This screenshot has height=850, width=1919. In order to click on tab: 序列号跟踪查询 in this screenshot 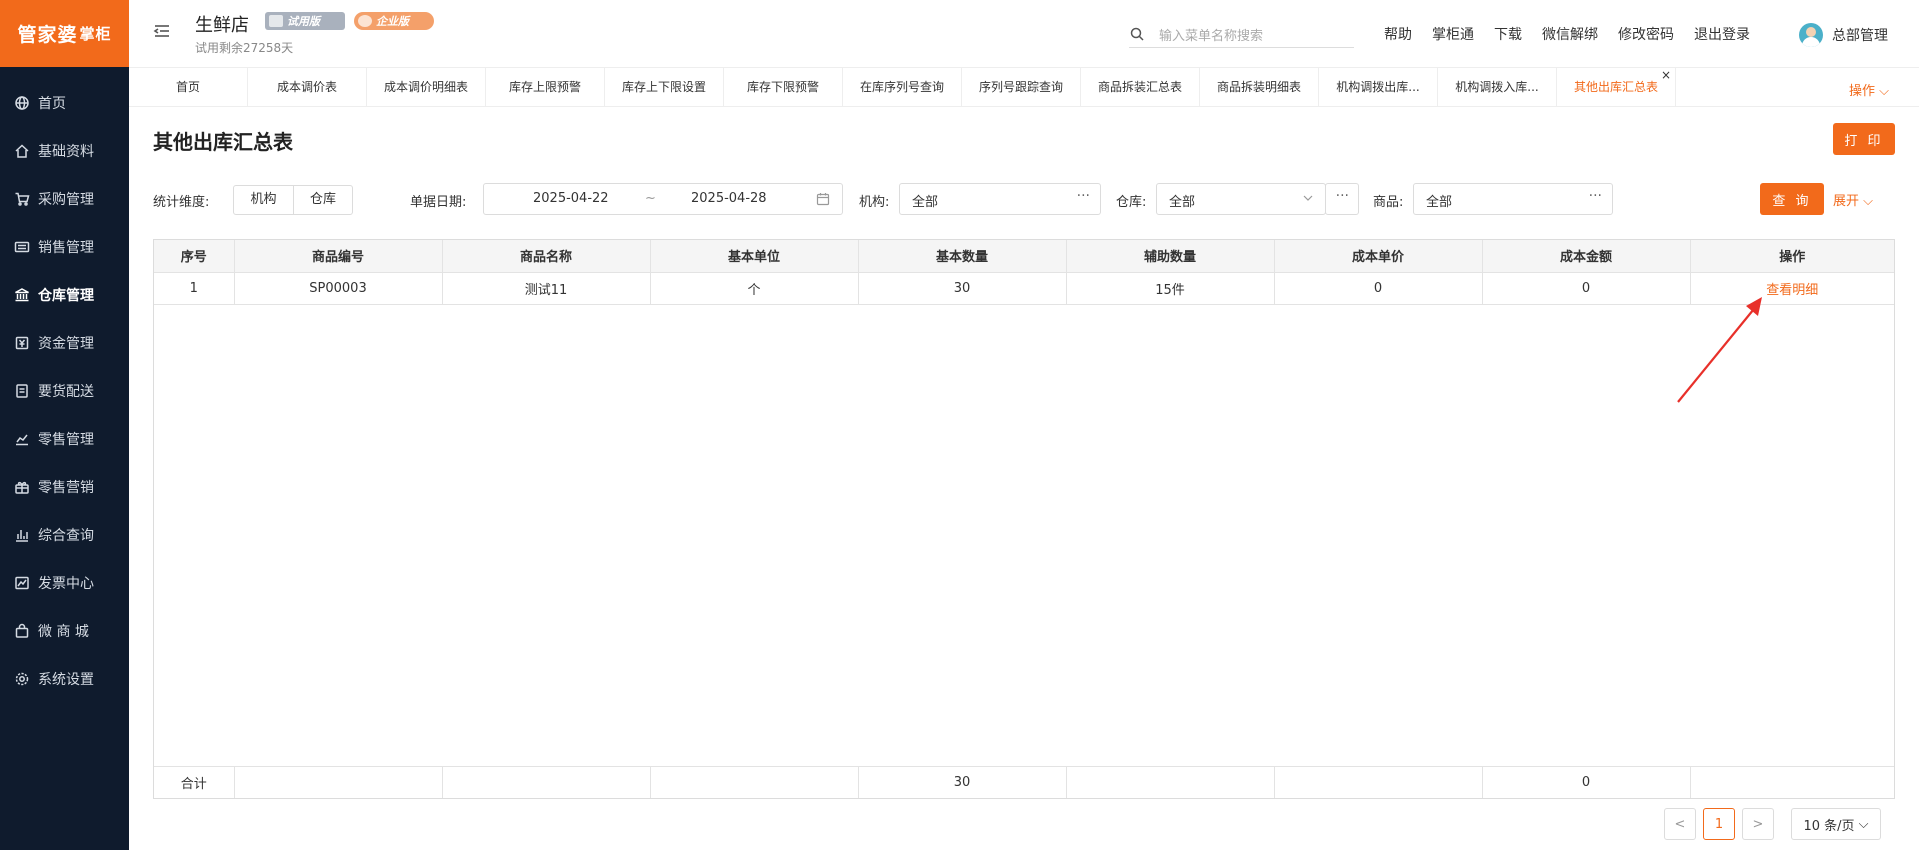, I will do `click(1021, 87)`.